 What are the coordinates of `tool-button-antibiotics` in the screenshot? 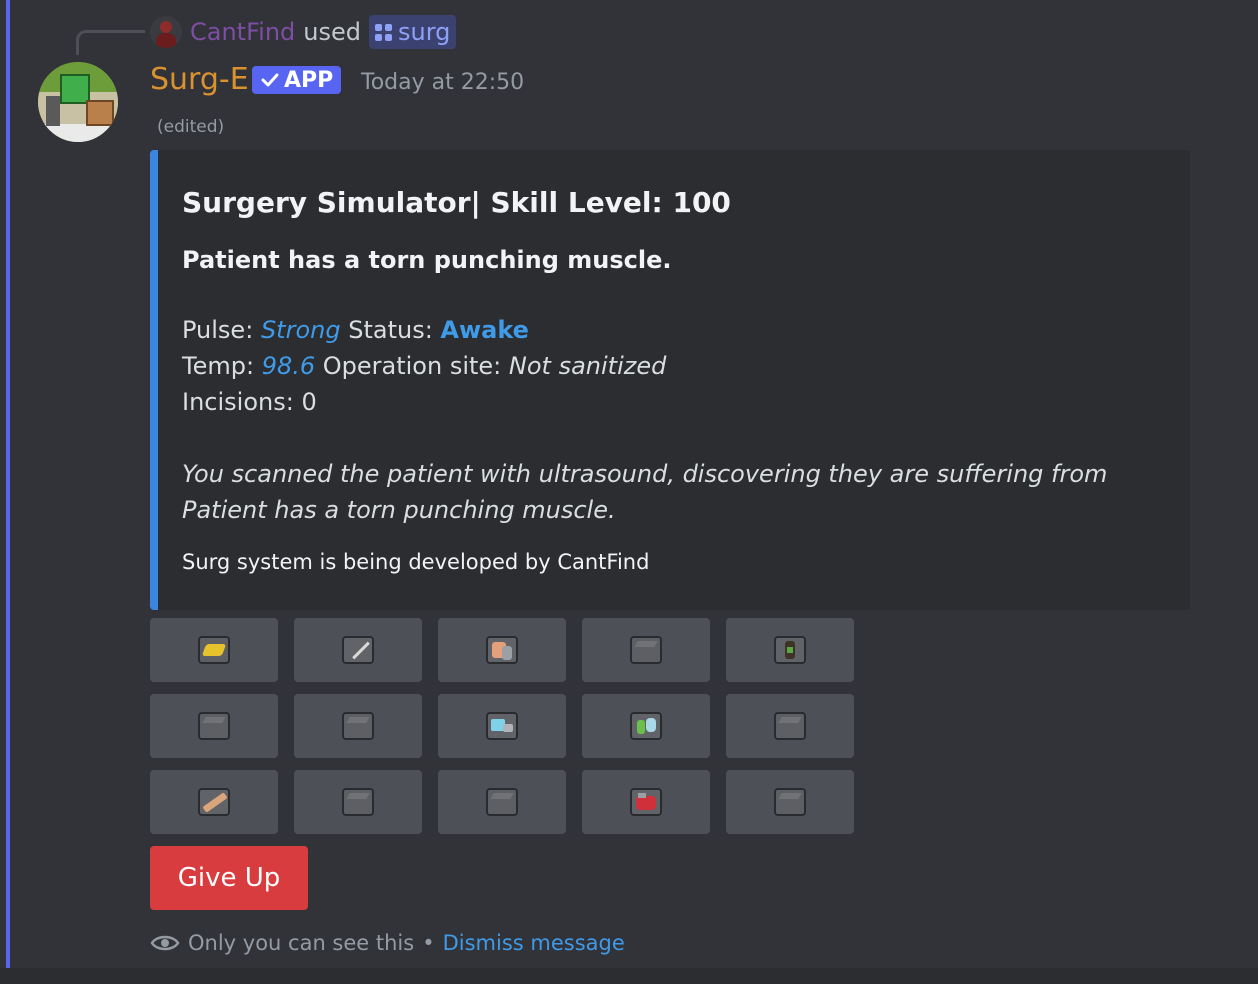 It's located at (790, 650).